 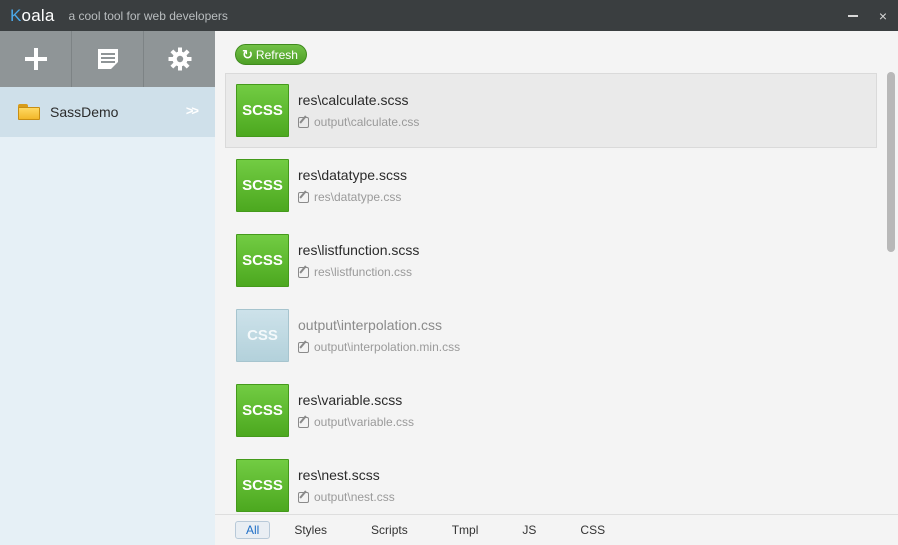 I want to click on file-name: res\datatype.scss, so click(x=352, y=175).